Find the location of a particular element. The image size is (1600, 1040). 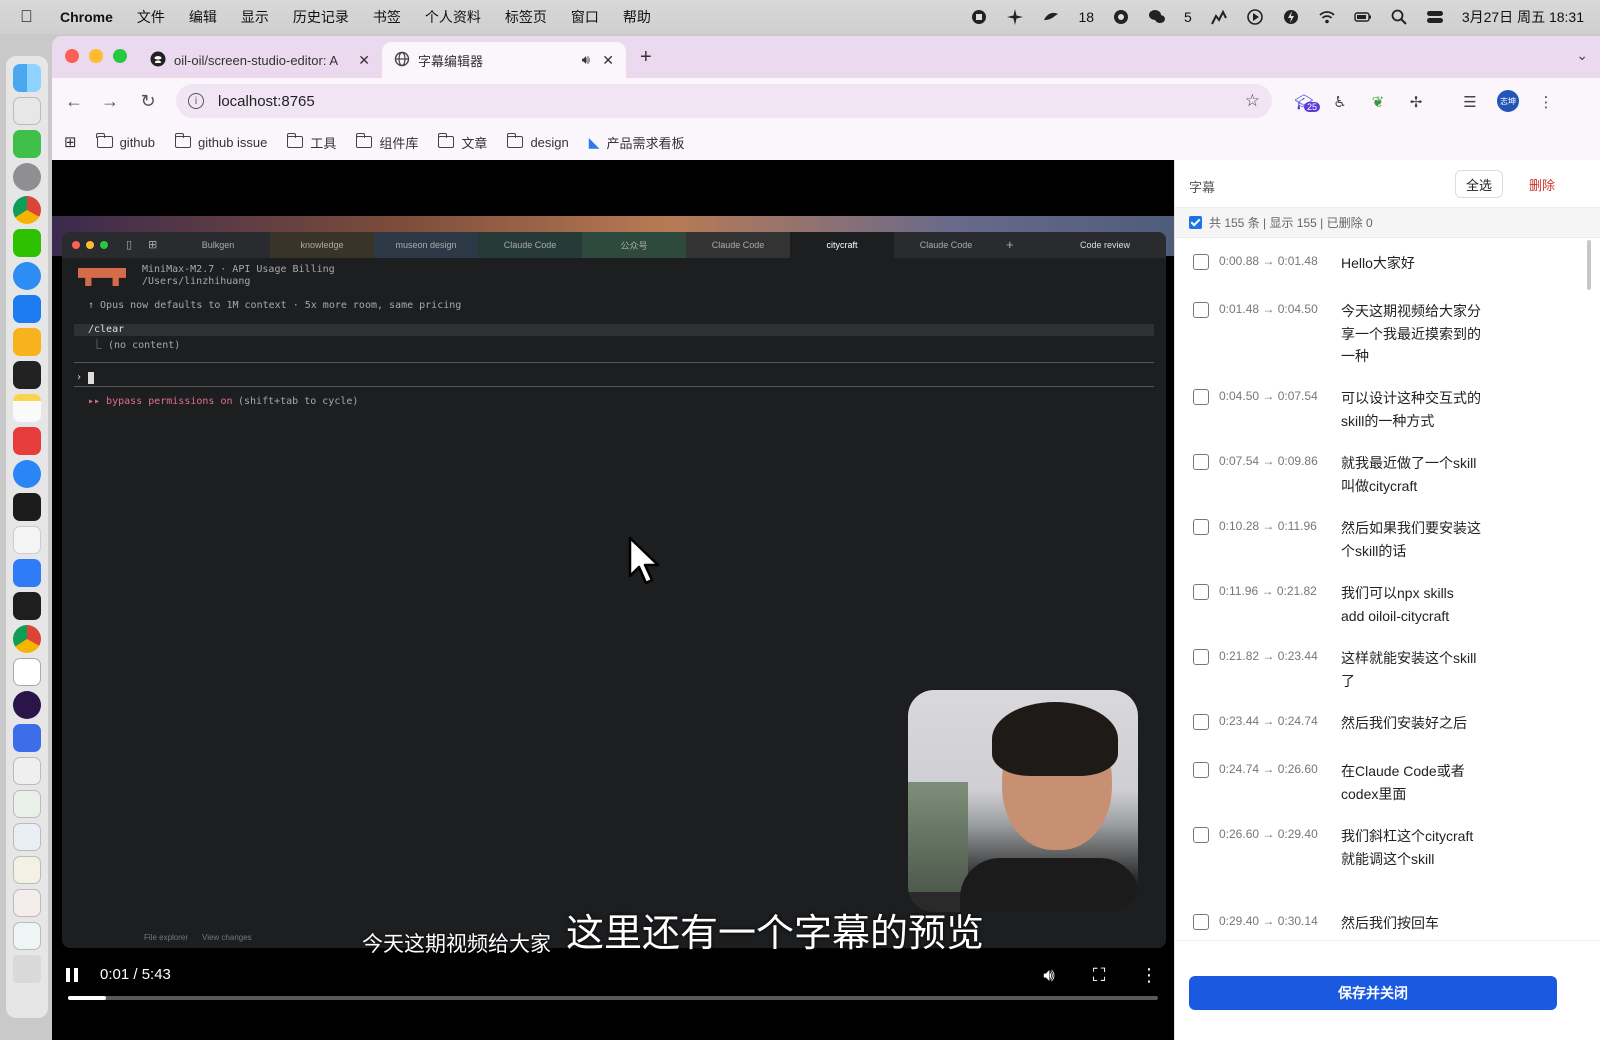

bookmark-design: design is located at coordinates (537, 141).